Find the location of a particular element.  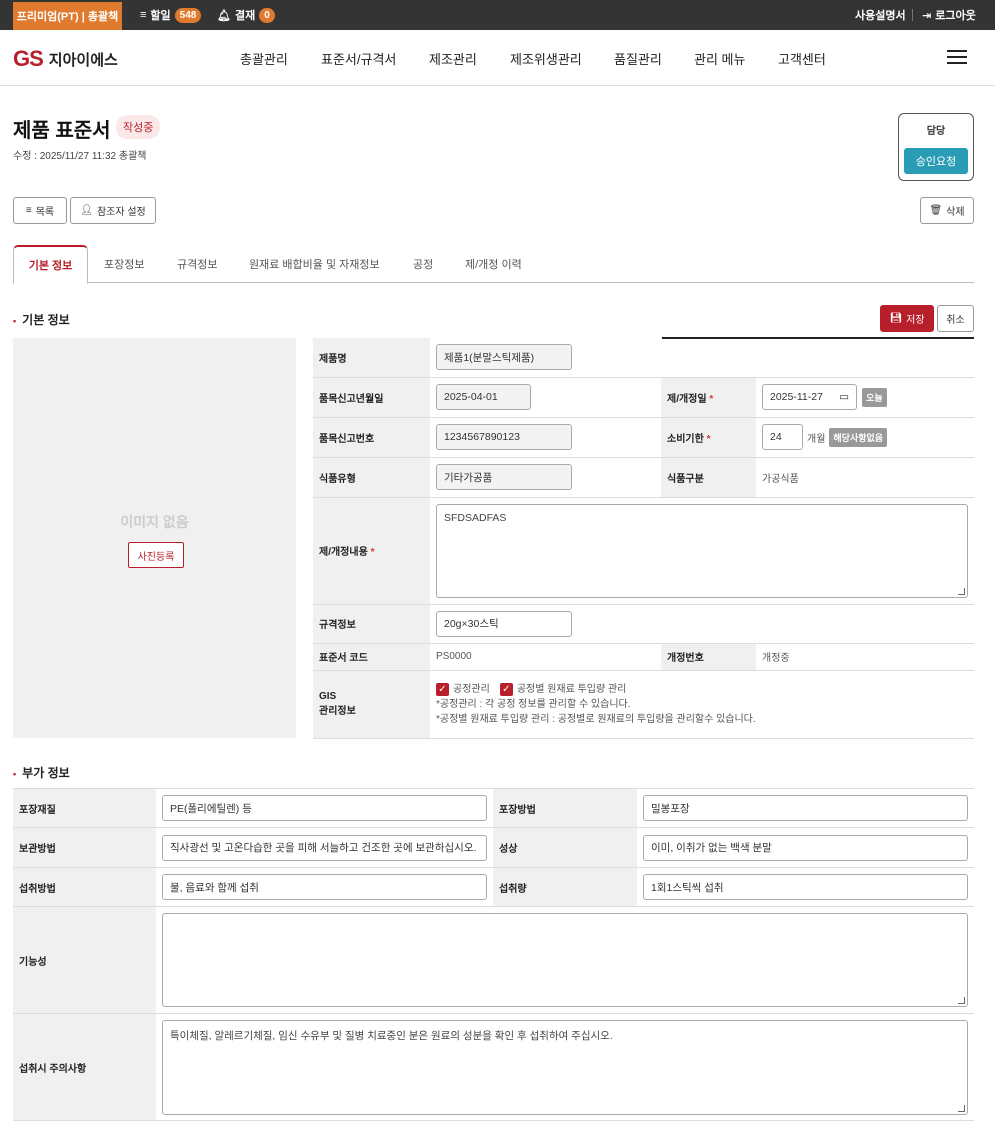

checkbox-label: 공정관리 is located at coordinates (471, 689).